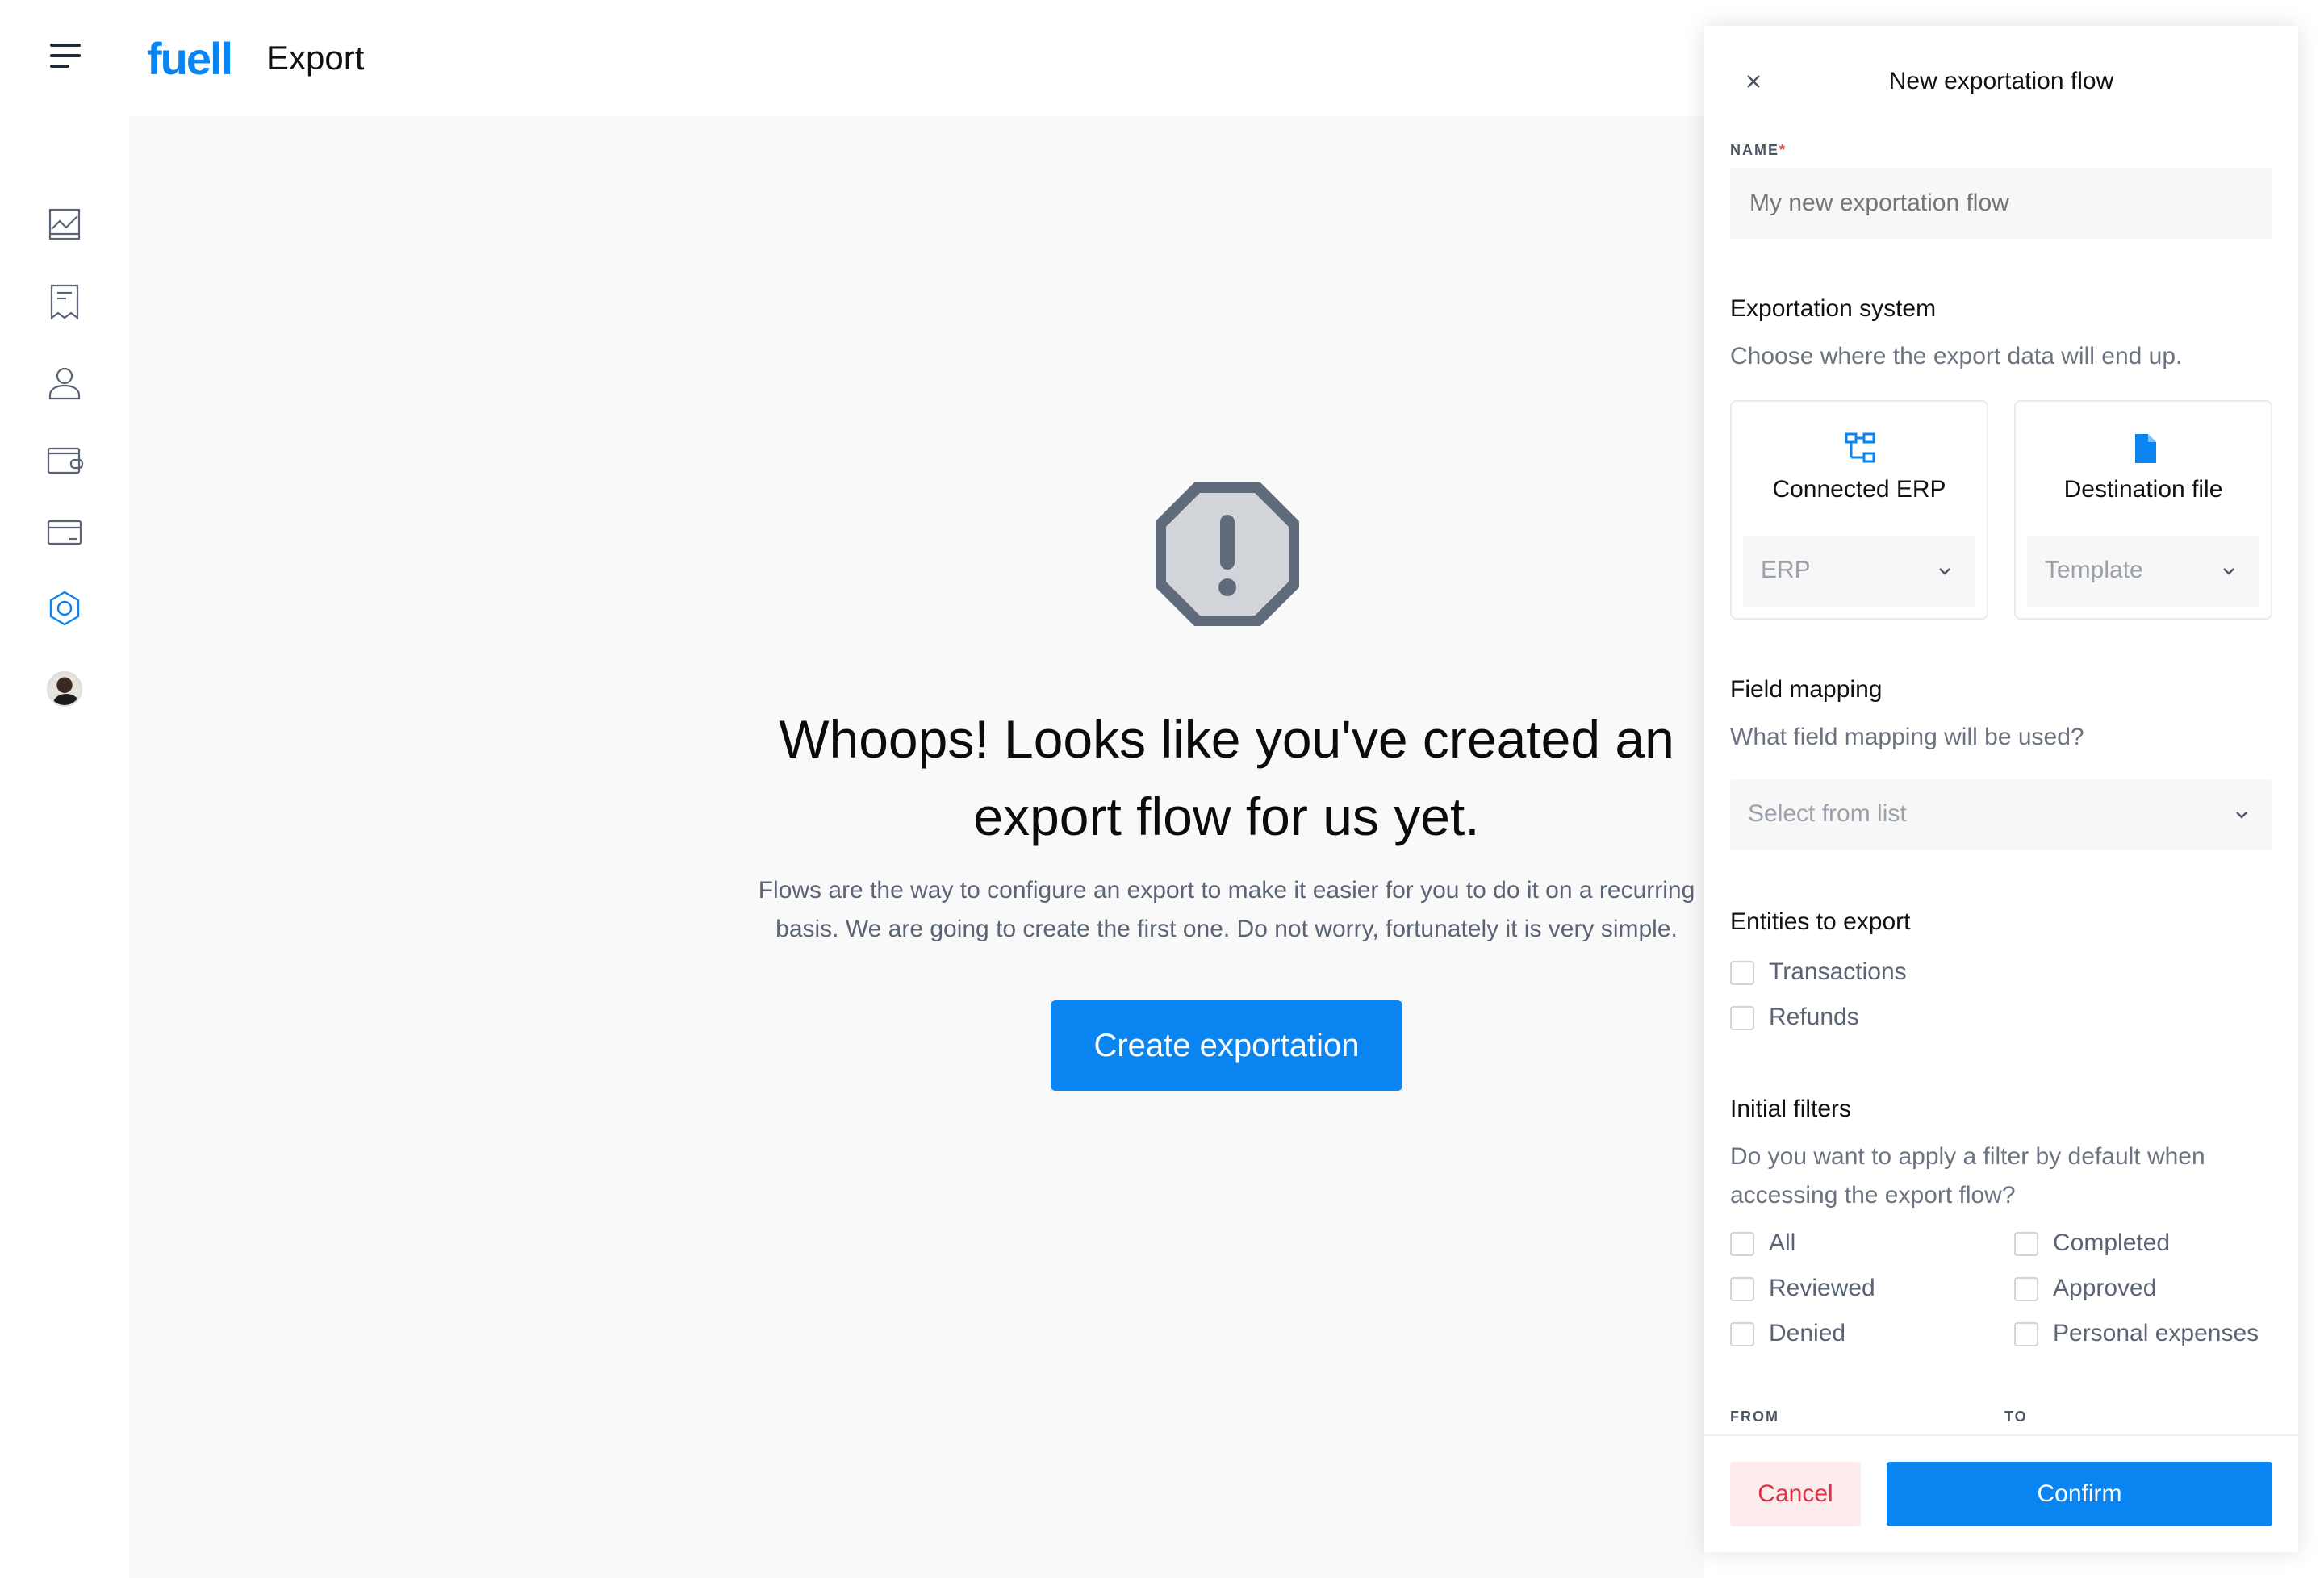  Describe the element at coordinates (1833, 308) in the screenshot. I see `system-title: Exportation system` at that location.